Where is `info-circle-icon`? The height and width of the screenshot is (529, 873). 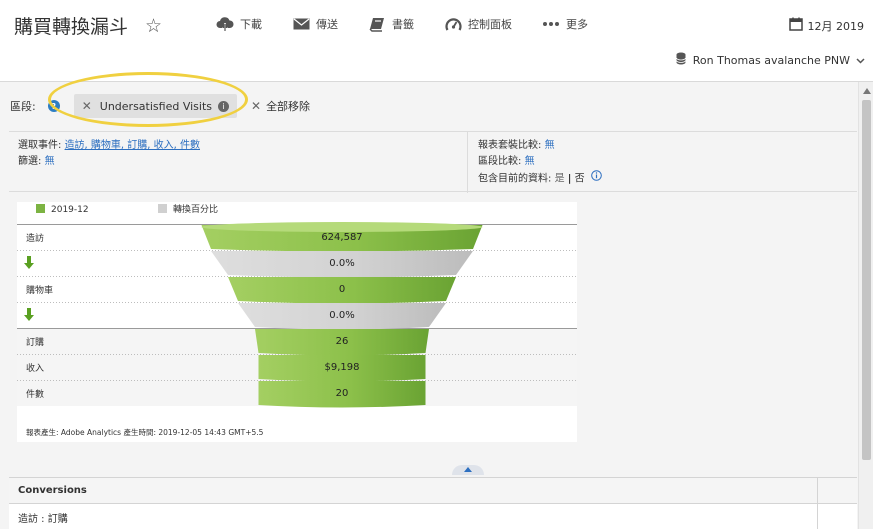
info-circle-icon is located at coordinates (596, 178).